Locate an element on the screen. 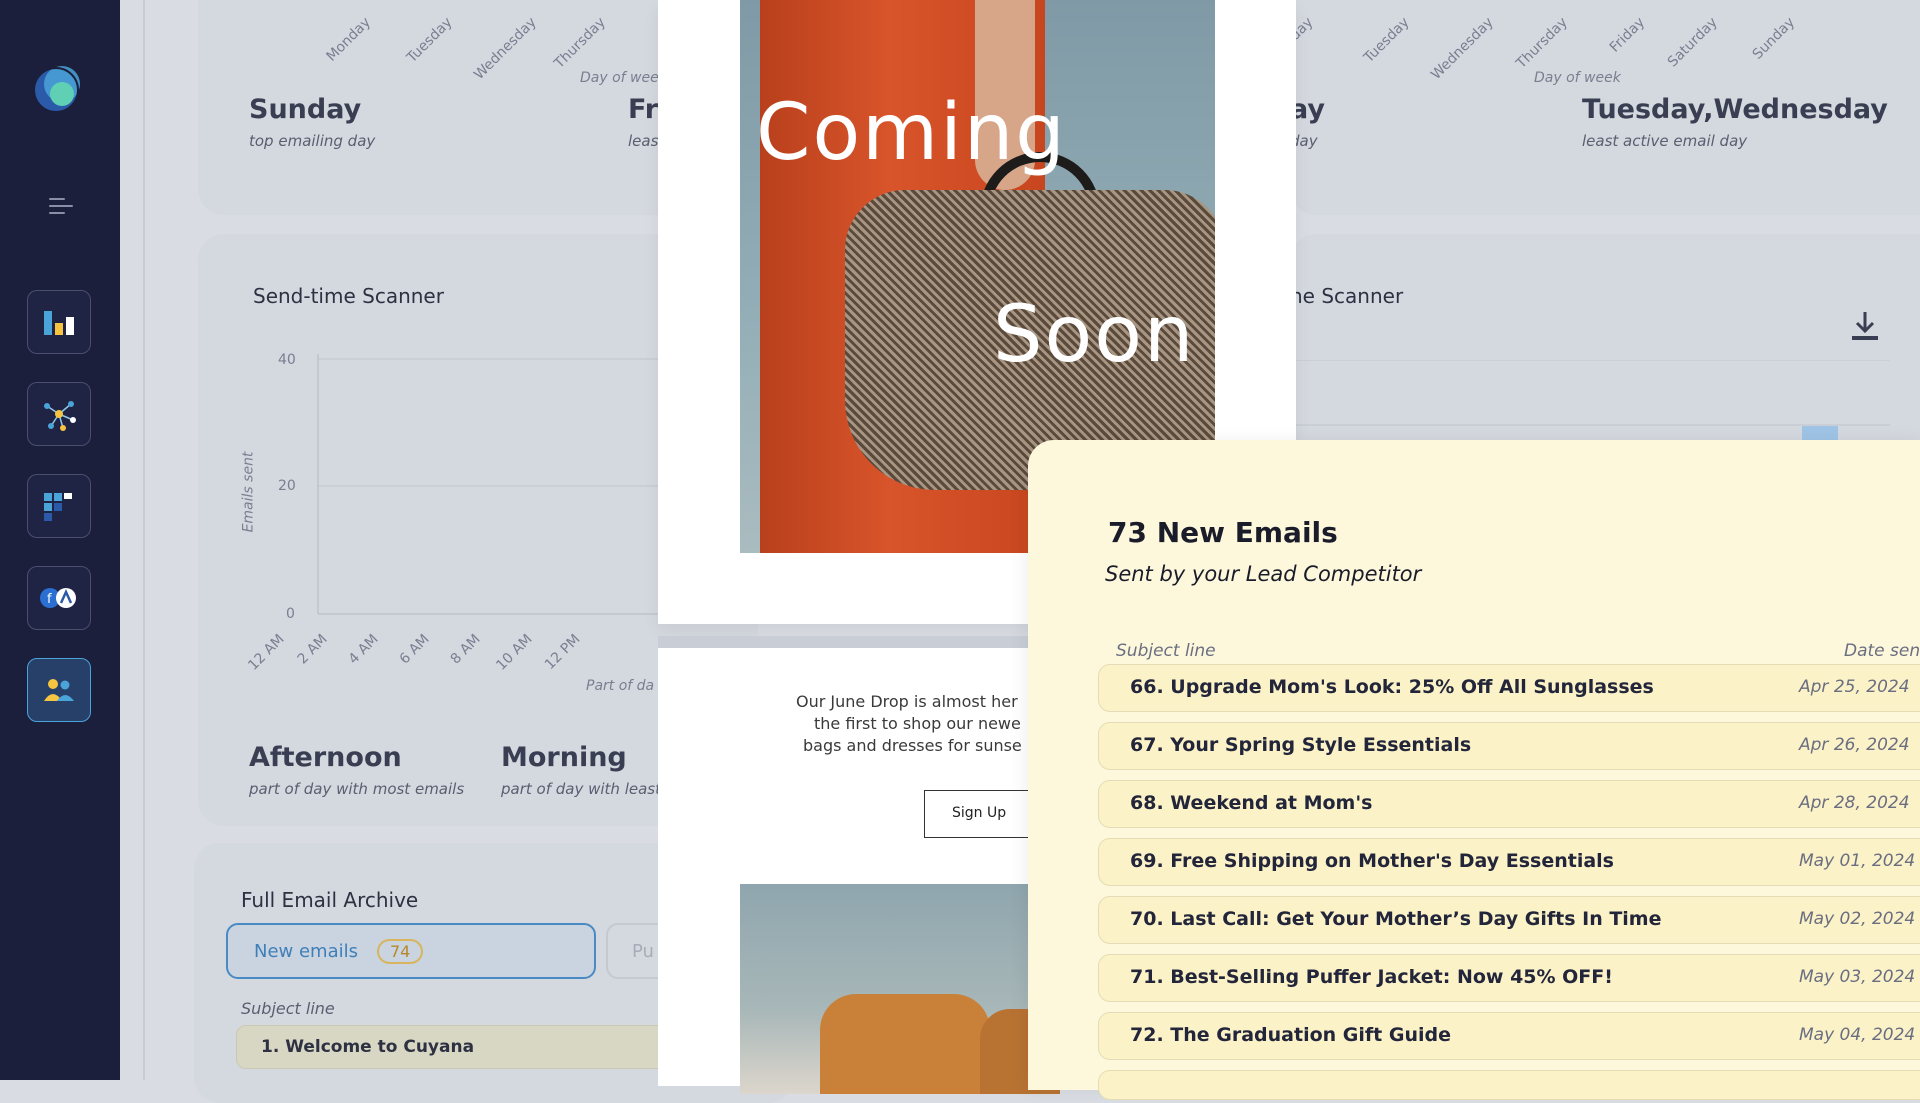  least-part-label: part of day with least is located at coordinates (581, 789).